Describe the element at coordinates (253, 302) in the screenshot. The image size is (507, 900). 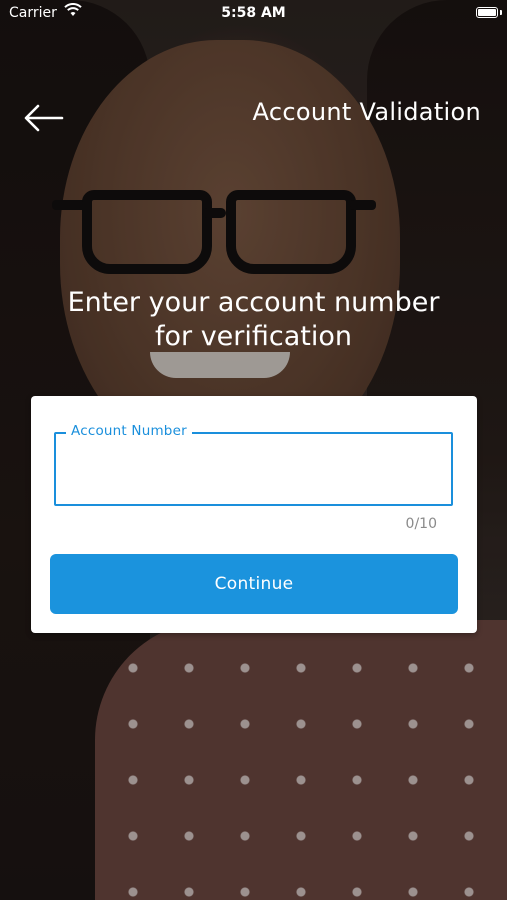
I see `instruction-line-1: Enter your account number` at that location.